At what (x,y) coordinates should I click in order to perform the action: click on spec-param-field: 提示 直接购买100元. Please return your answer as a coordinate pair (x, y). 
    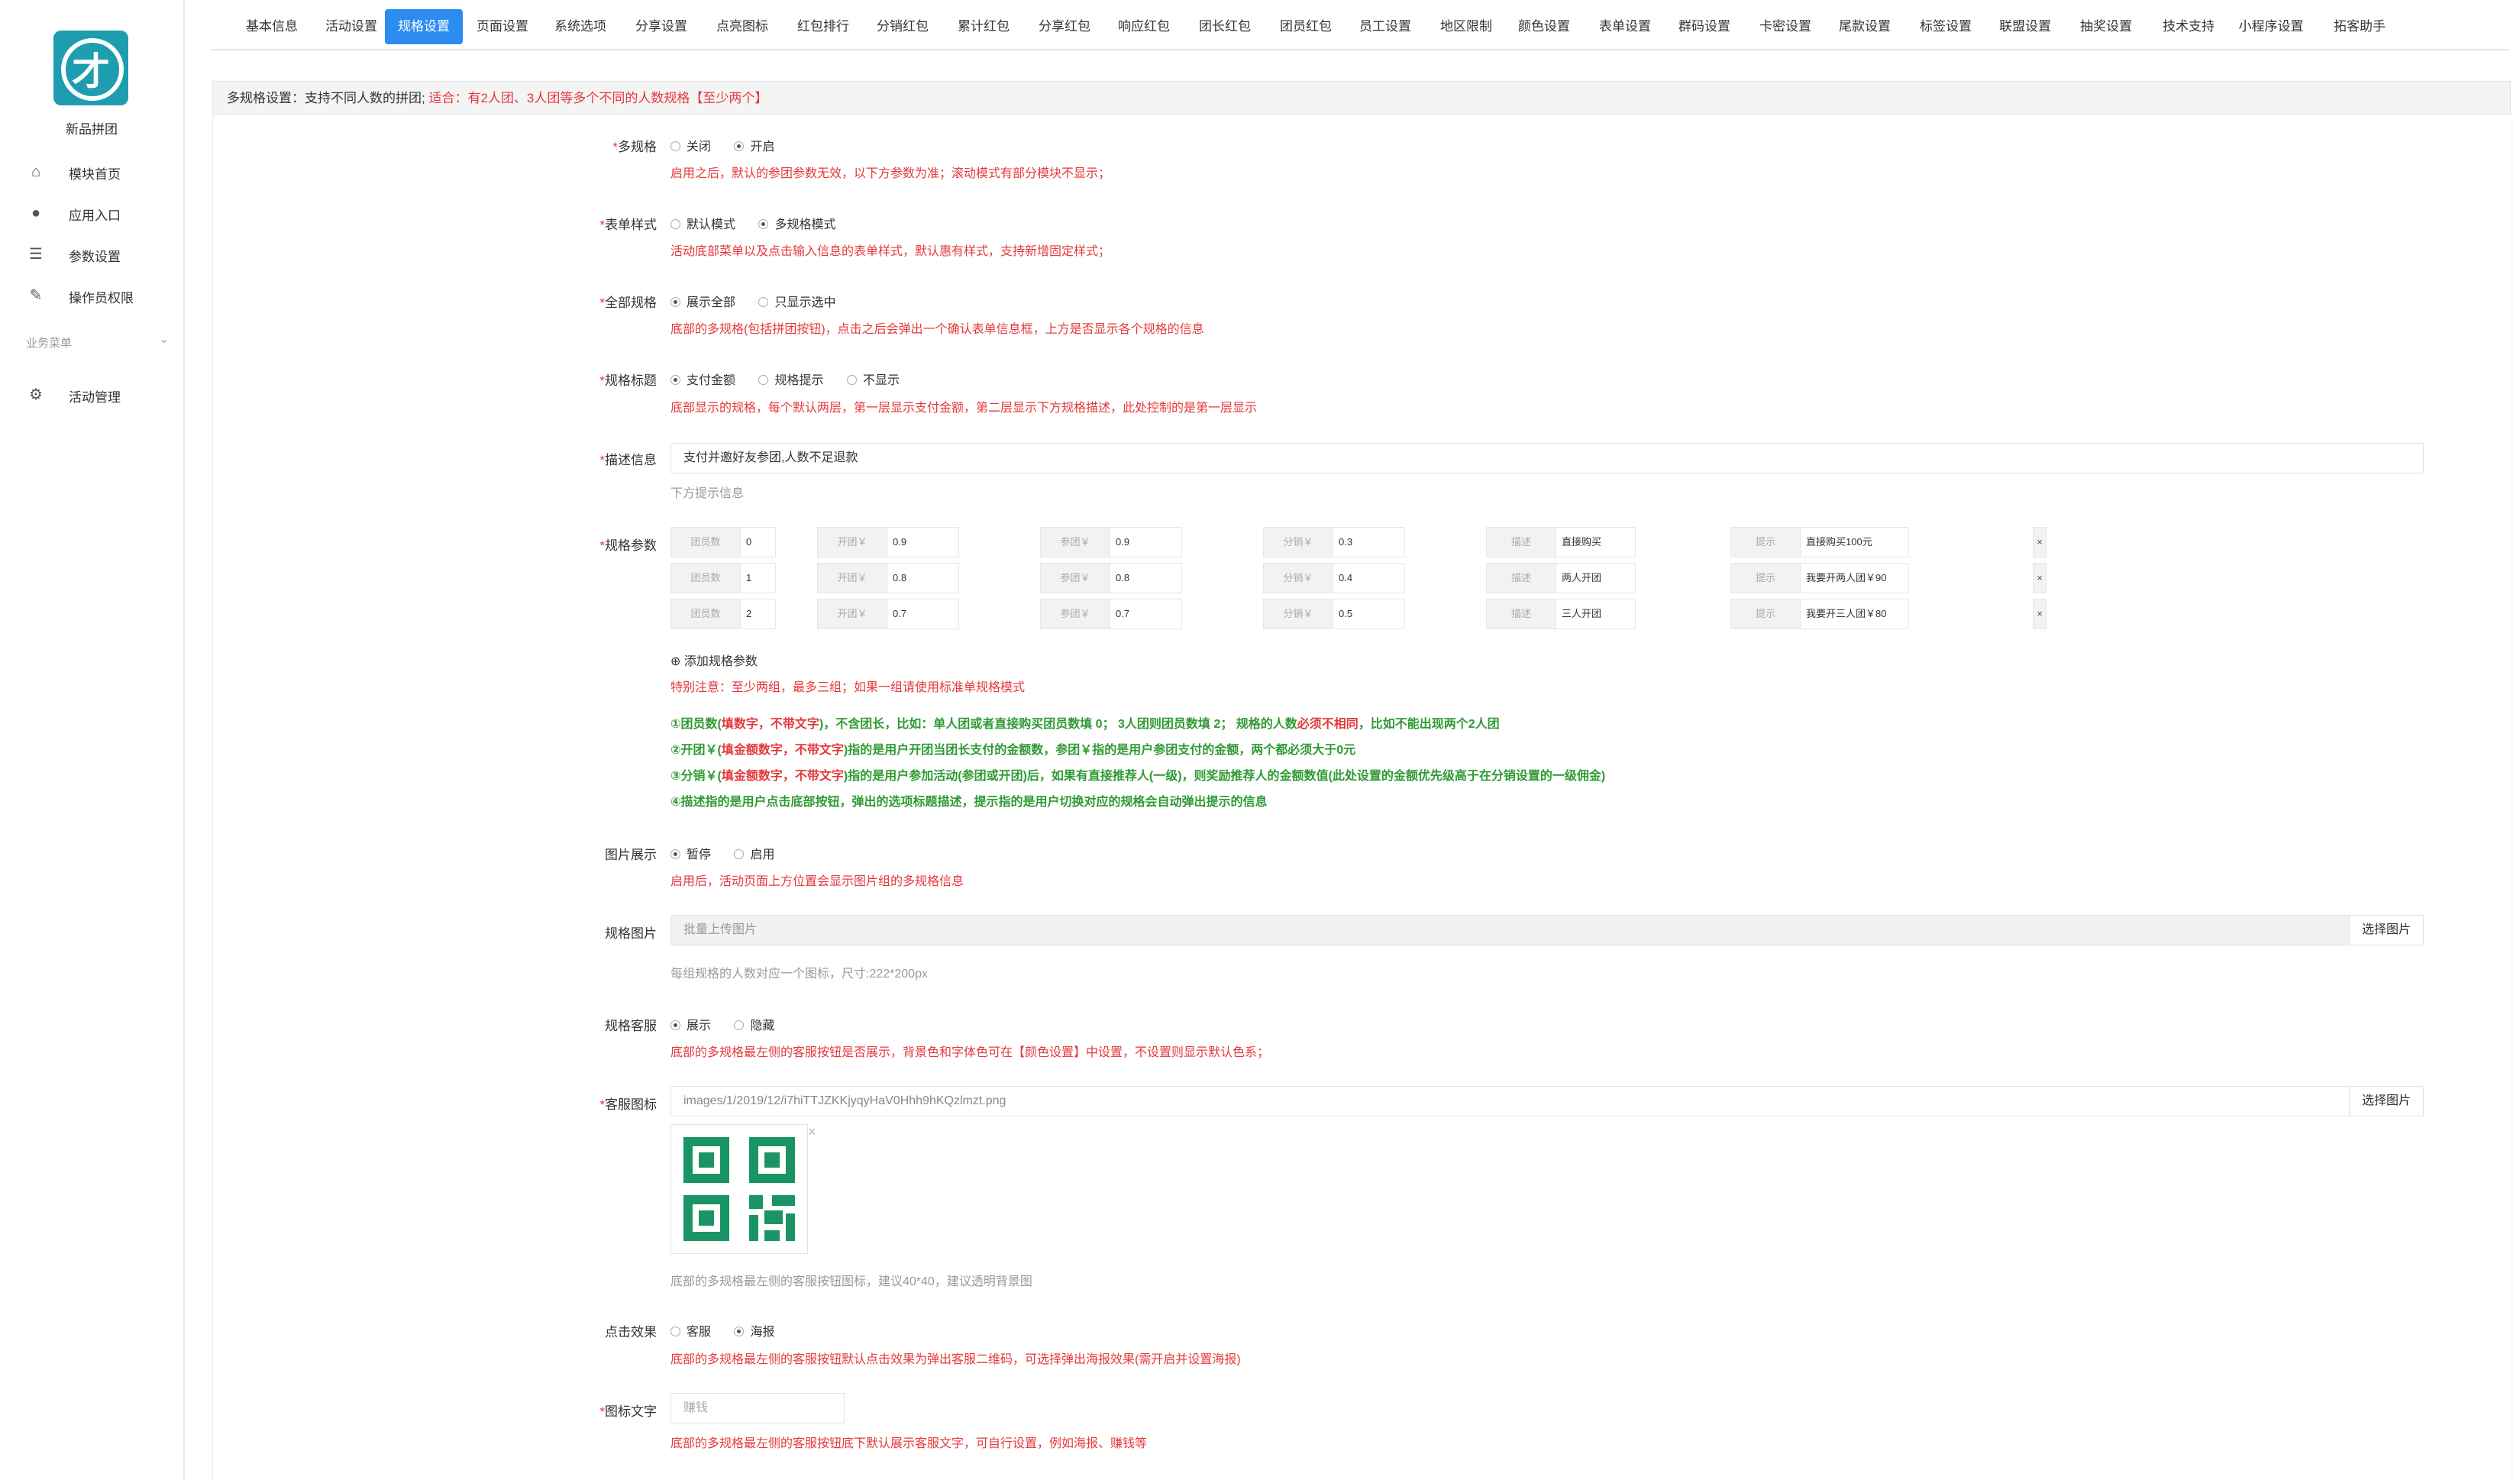
    Looking at the image, I should click on (1820, 542).